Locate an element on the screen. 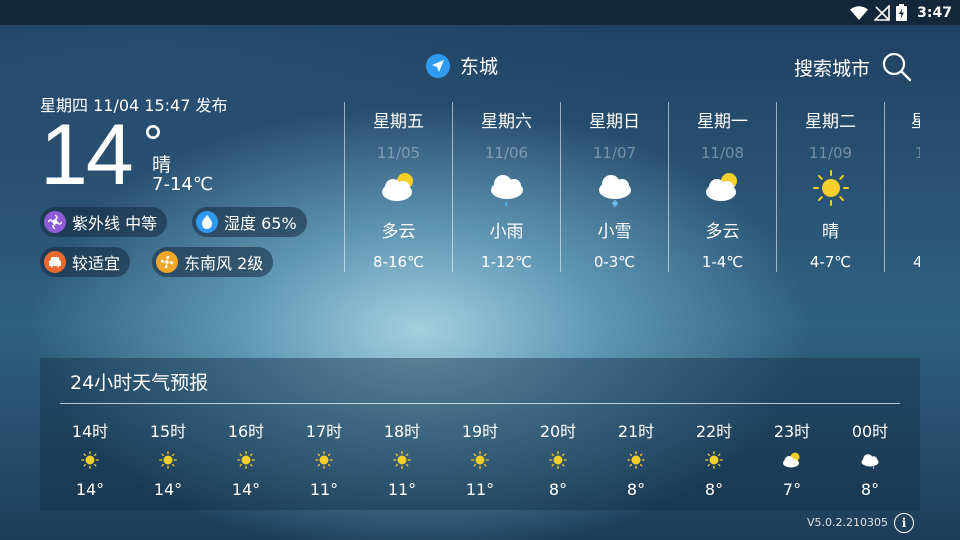  day-name: 星 is located at coordinates (915, 122).